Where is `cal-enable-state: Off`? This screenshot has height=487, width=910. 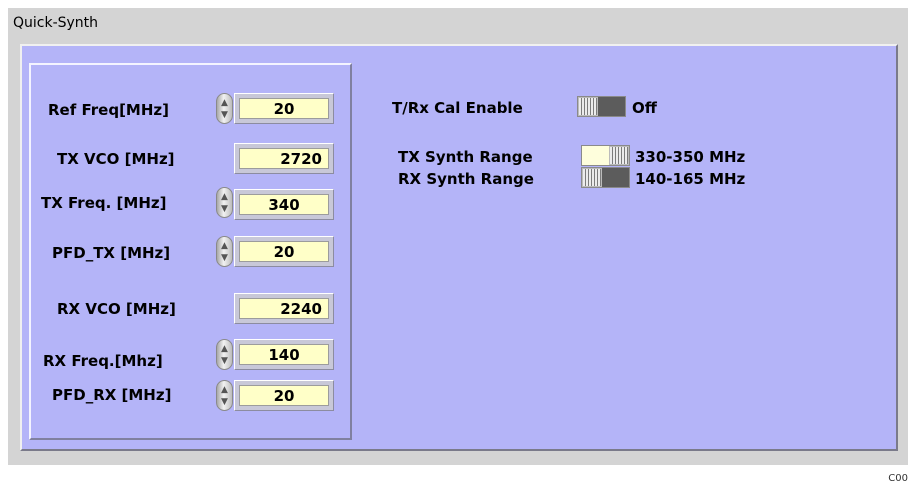
cal-enable-state: Off is located at coordinates (644, 108).